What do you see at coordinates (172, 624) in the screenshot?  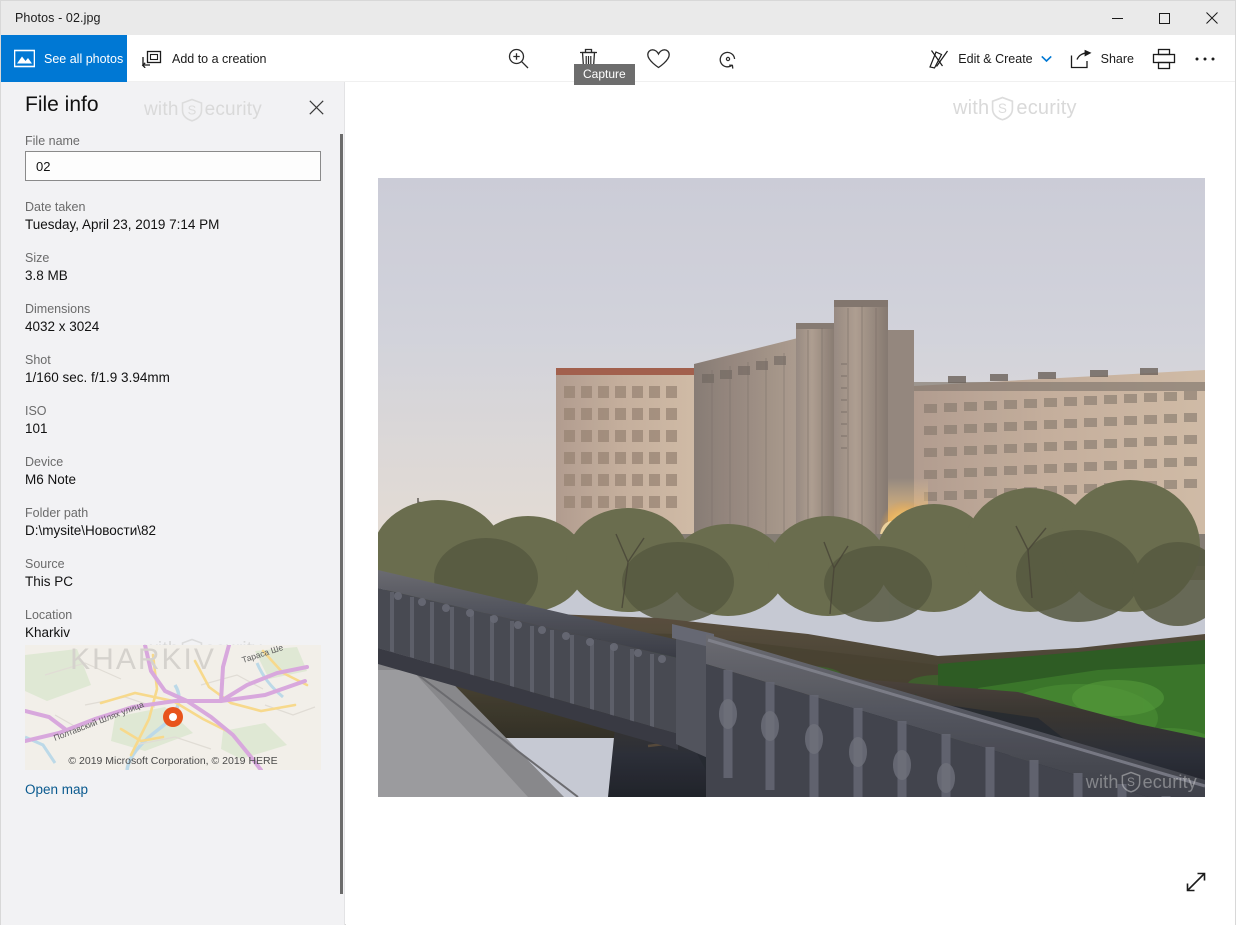 I see `field-location: Location Kharkiv` at bounding box center [172, 624].